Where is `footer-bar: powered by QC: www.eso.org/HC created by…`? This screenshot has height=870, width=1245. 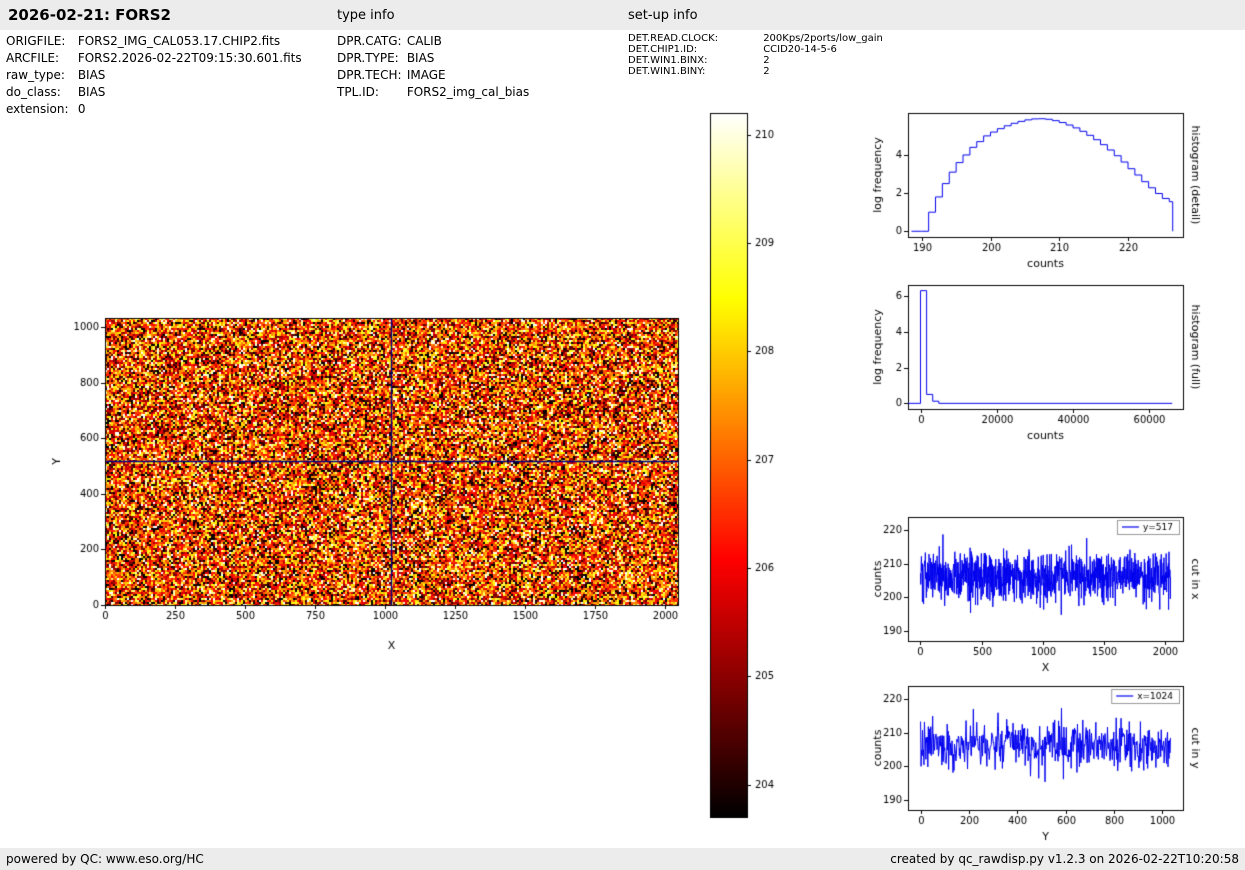
footer-bar: powered by QC: www.eso.org/HC created by… is located at coordinates (622, 859).